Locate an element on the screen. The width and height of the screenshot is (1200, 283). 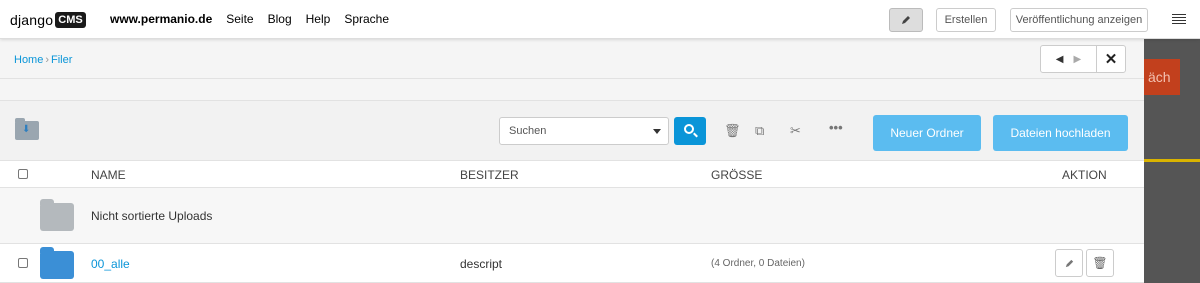
row-checkbox is located at coordinates (23, 263).